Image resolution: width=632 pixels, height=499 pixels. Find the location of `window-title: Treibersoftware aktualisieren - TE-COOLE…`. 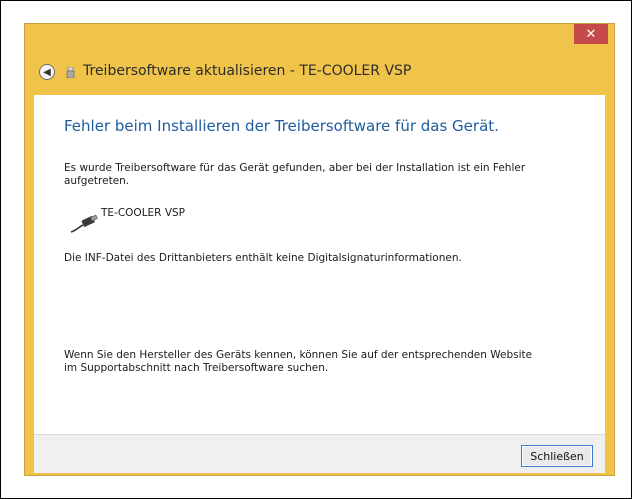

window-title: Treibersoftware aktualisieren - TE-COOLE… is located at coordinates (247, 71).